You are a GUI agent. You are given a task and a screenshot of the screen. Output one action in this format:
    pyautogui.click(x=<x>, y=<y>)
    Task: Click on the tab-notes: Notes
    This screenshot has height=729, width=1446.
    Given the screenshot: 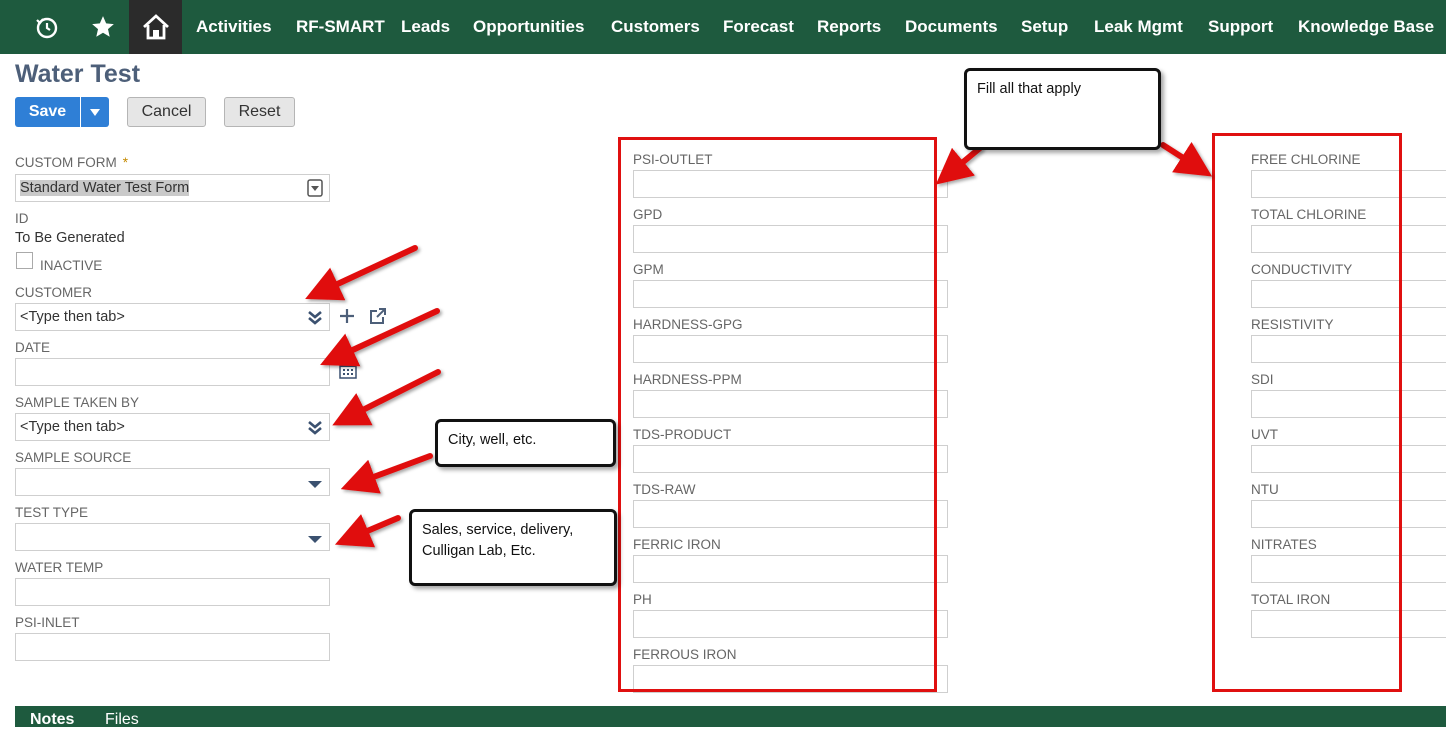 What is the action you would take?
    pyautogui.click(x=52, y=720)
    